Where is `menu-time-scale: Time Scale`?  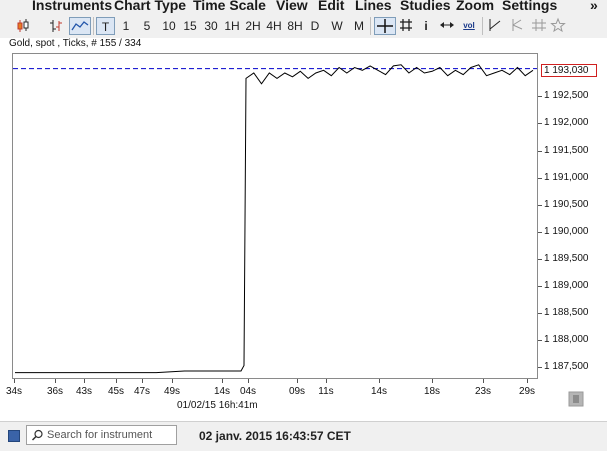
menu-time-scale: Time Scale is located at coordinates (229, 7).